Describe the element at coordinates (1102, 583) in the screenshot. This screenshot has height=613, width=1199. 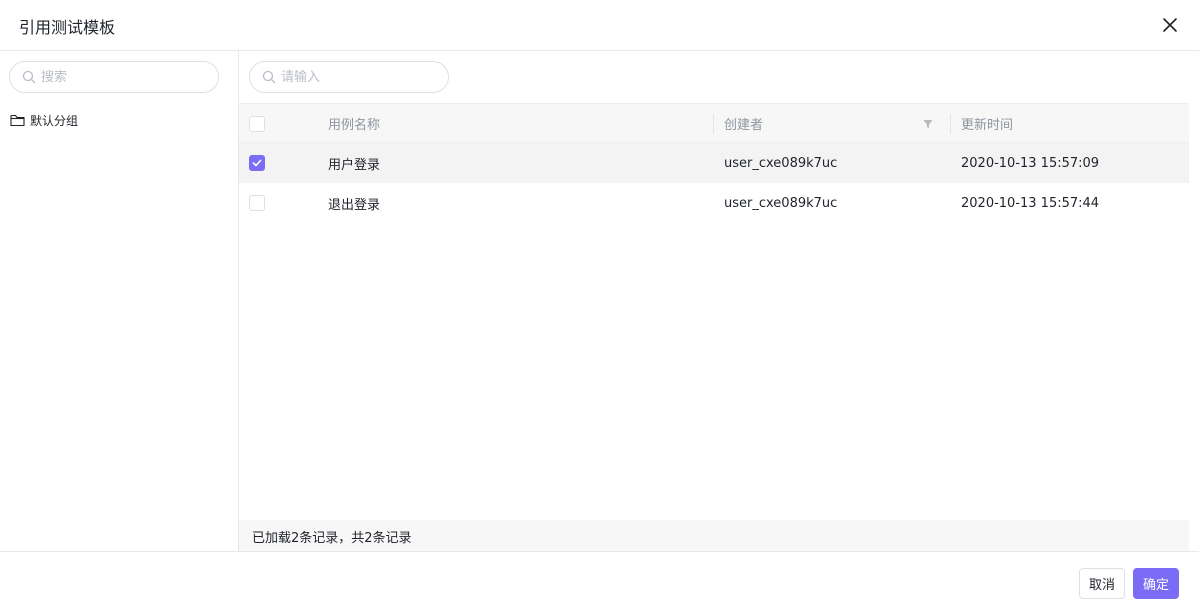
I see `cancel-button: 取消` at that location.